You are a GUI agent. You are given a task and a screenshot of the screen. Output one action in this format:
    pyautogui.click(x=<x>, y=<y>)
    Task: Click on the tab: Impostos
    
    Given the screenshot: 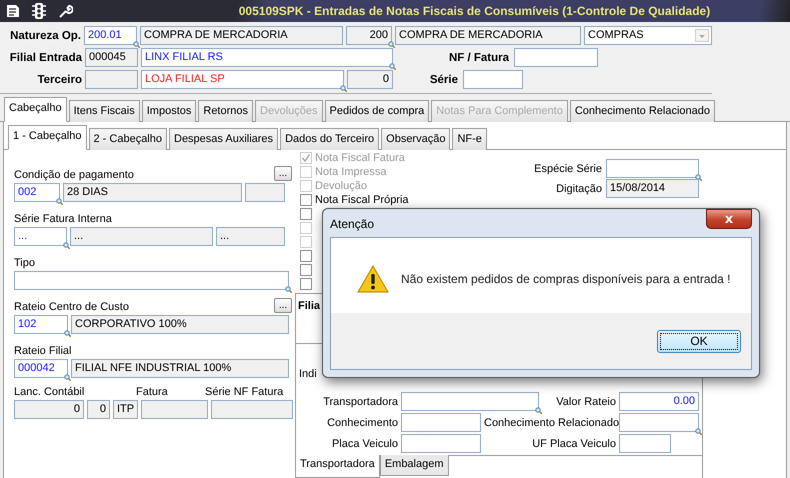 What is the action you would take?
    pyautogui.click(x=169, y=111)
    